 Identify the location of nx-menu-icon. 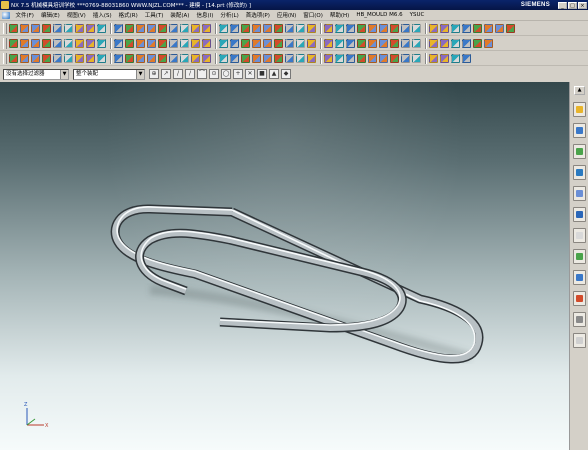
(6, 15).